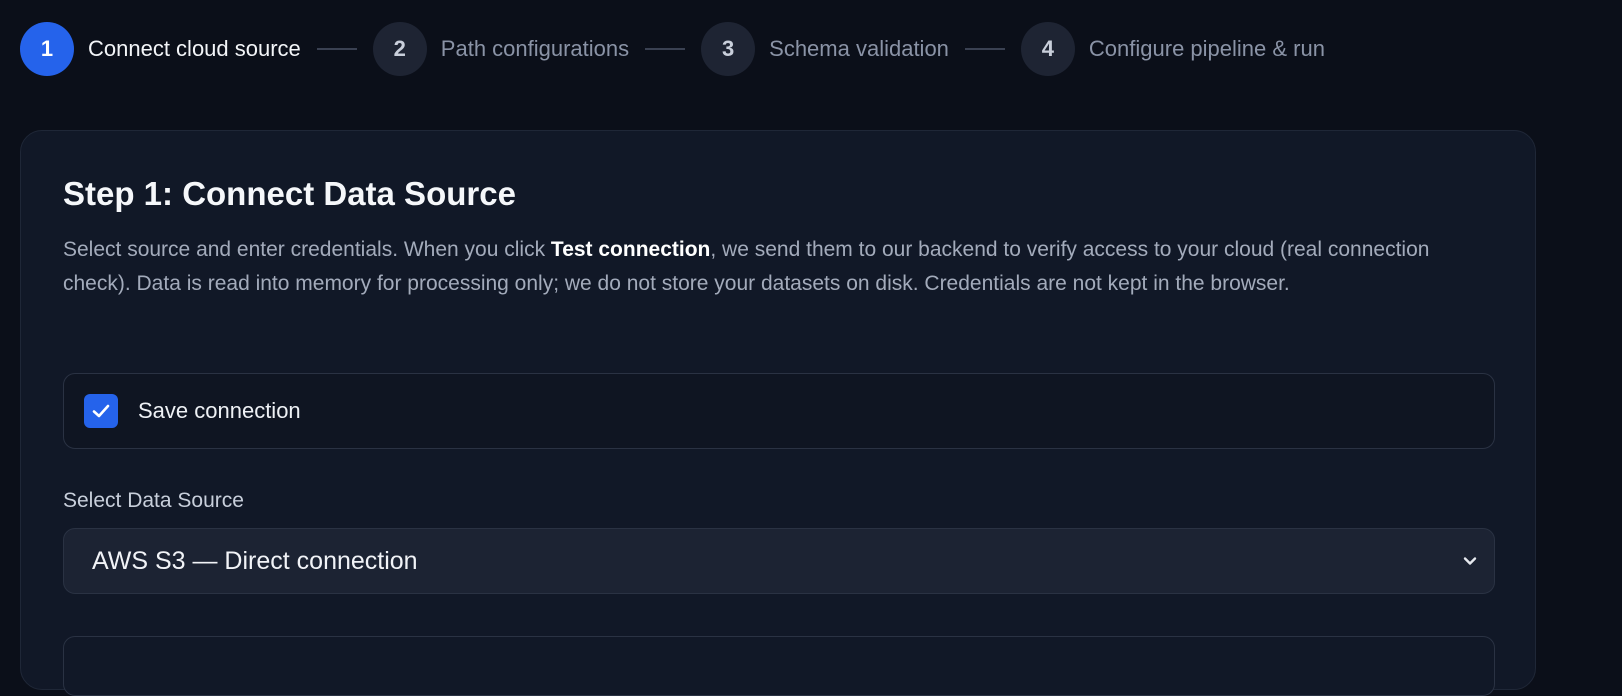 This screenshot has width=1622, height=696. I want to click on save-connection-checkbox, so click(101, 411).